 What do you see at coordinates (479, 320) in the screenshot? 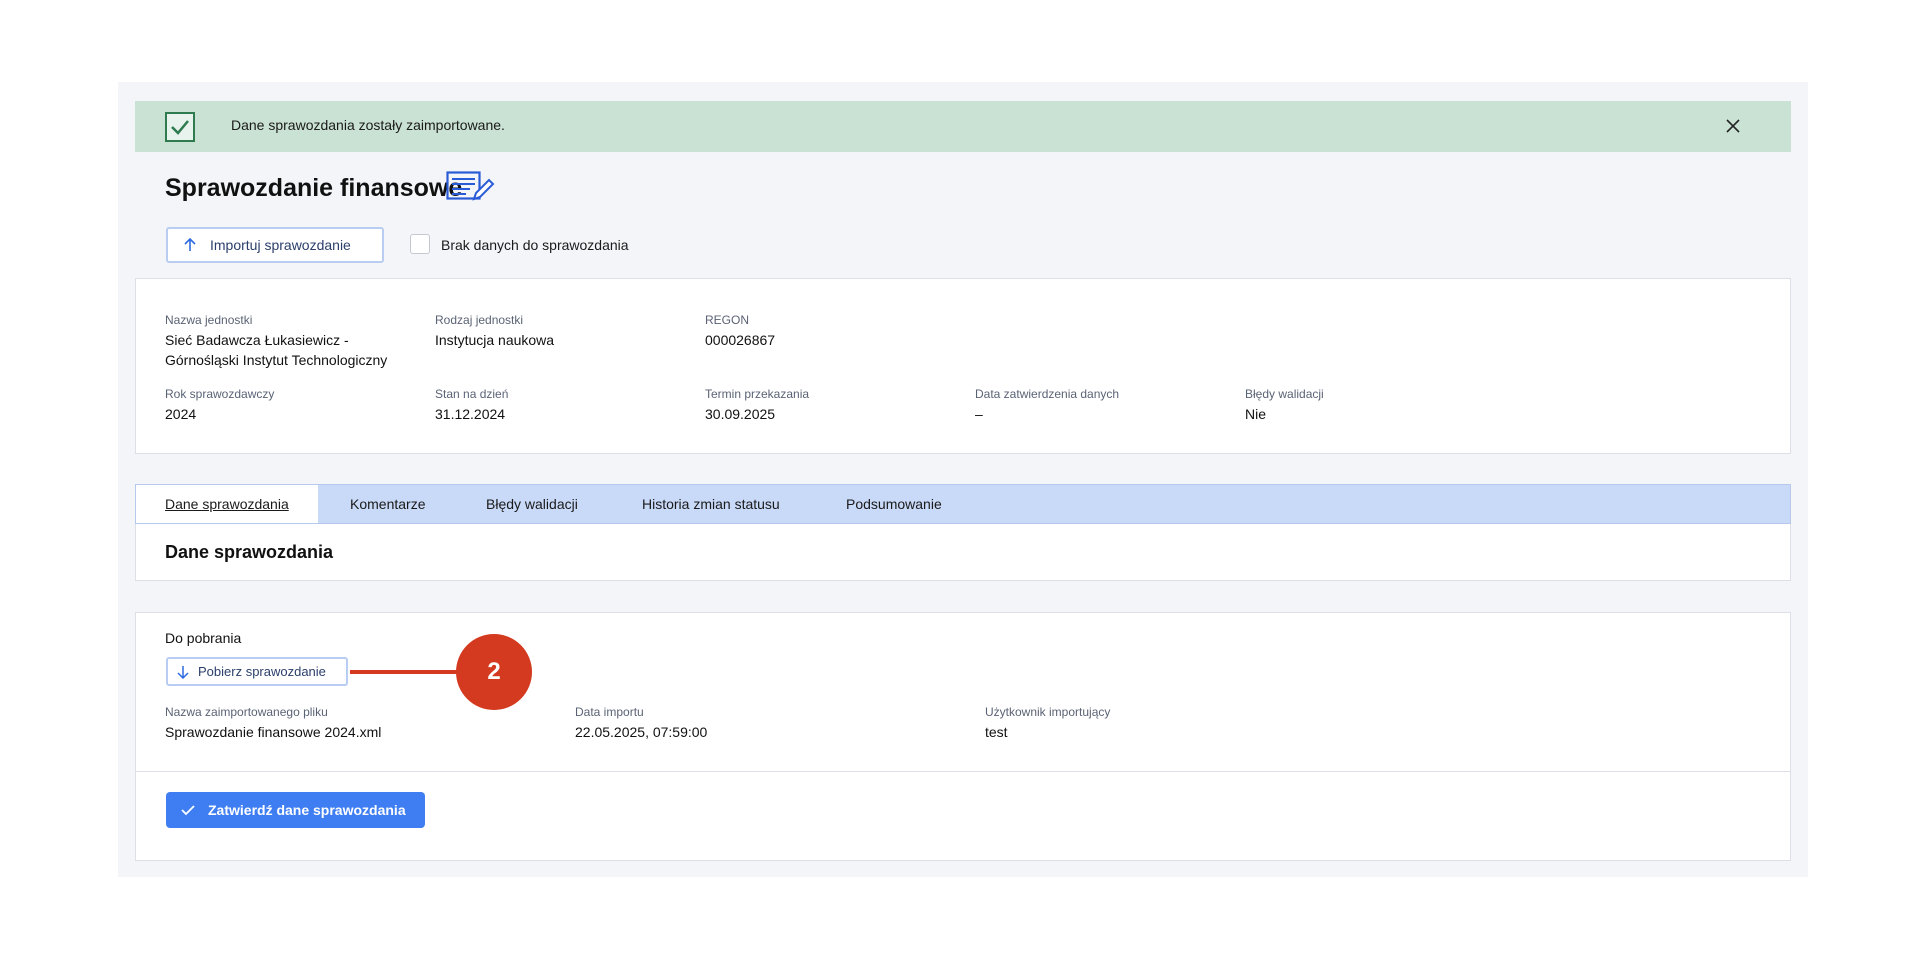
I see `field-label: Rodzaj jednostki` at bounding box center [479, 320].